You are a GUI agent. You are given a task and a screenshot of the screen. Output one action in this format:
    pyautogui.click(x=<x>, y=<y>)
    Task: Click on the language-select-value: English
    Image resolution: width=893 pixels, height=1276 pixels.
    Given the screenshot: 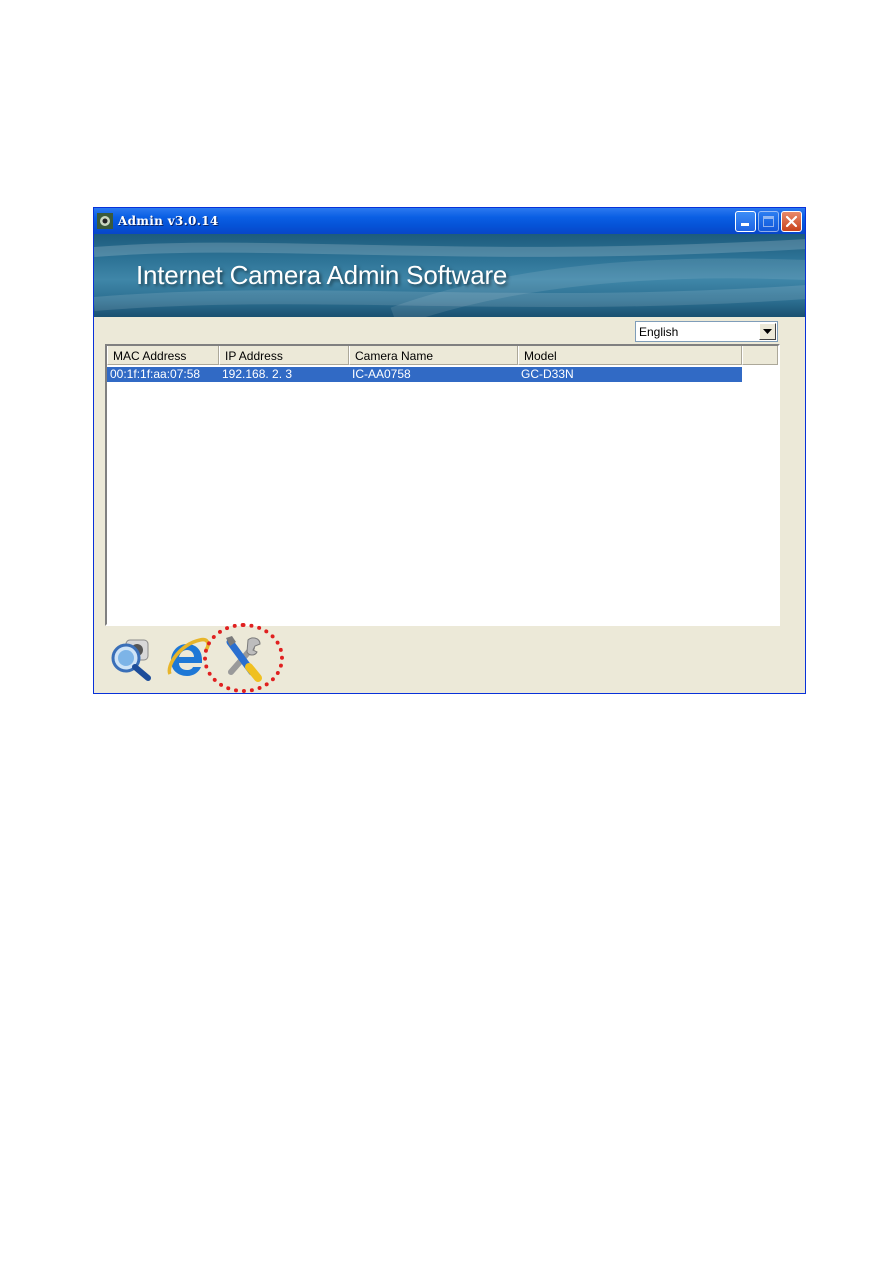 What is the action you would take?
    pyautogui.click(x=659, y=332)
    